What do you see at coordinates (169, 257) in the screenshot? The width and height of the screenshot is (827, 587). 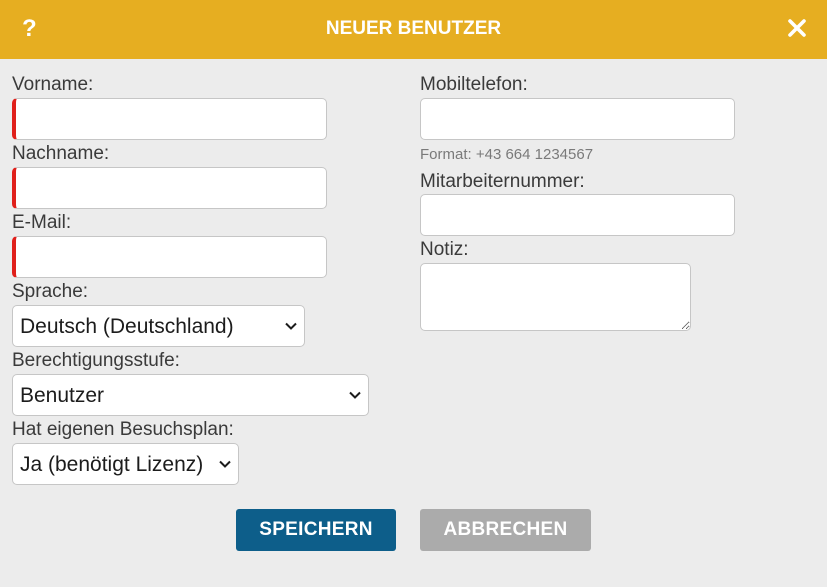 I see `email-input` at bounding box center [169, 257].